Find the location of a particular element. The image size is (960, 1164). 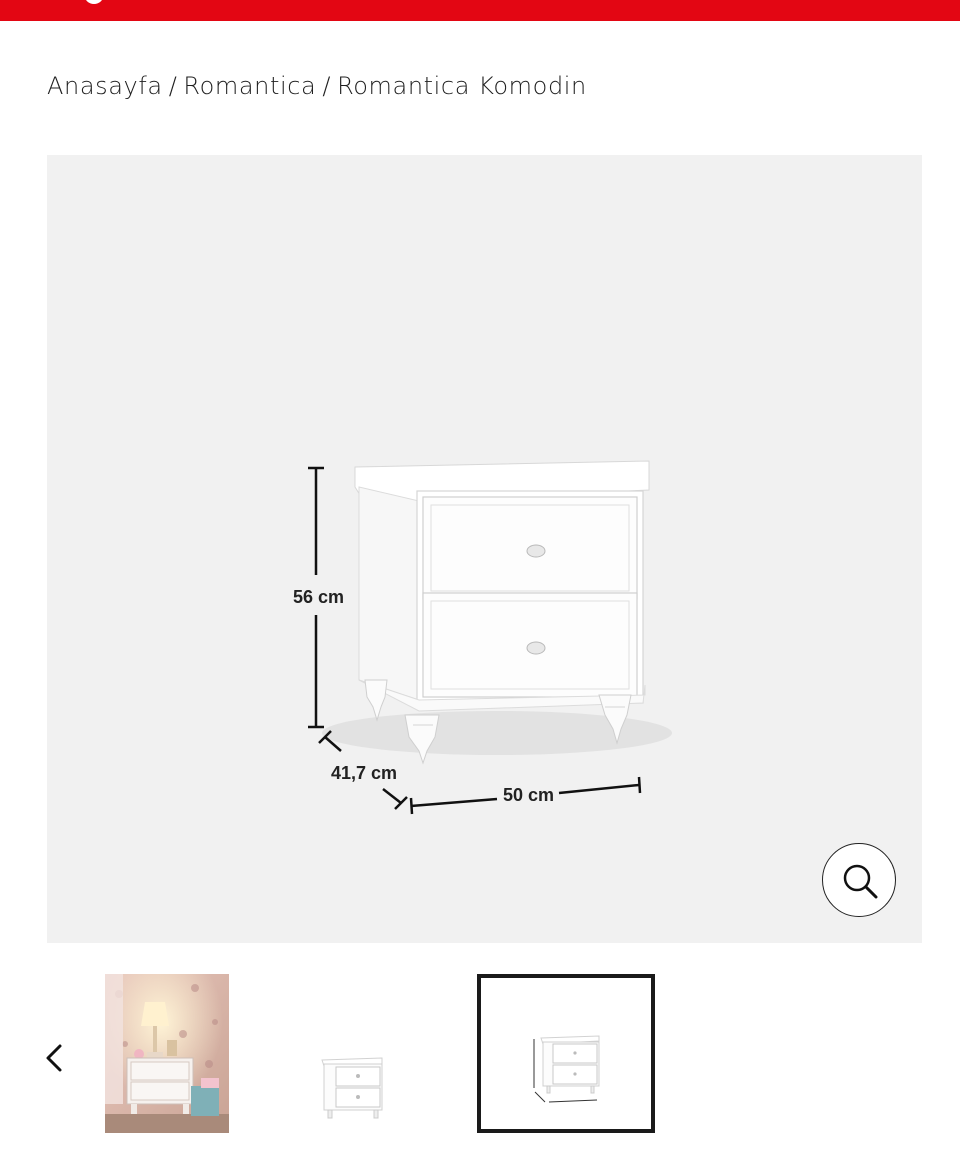

chevron-left-icon is located at coordinates (54, 1058).